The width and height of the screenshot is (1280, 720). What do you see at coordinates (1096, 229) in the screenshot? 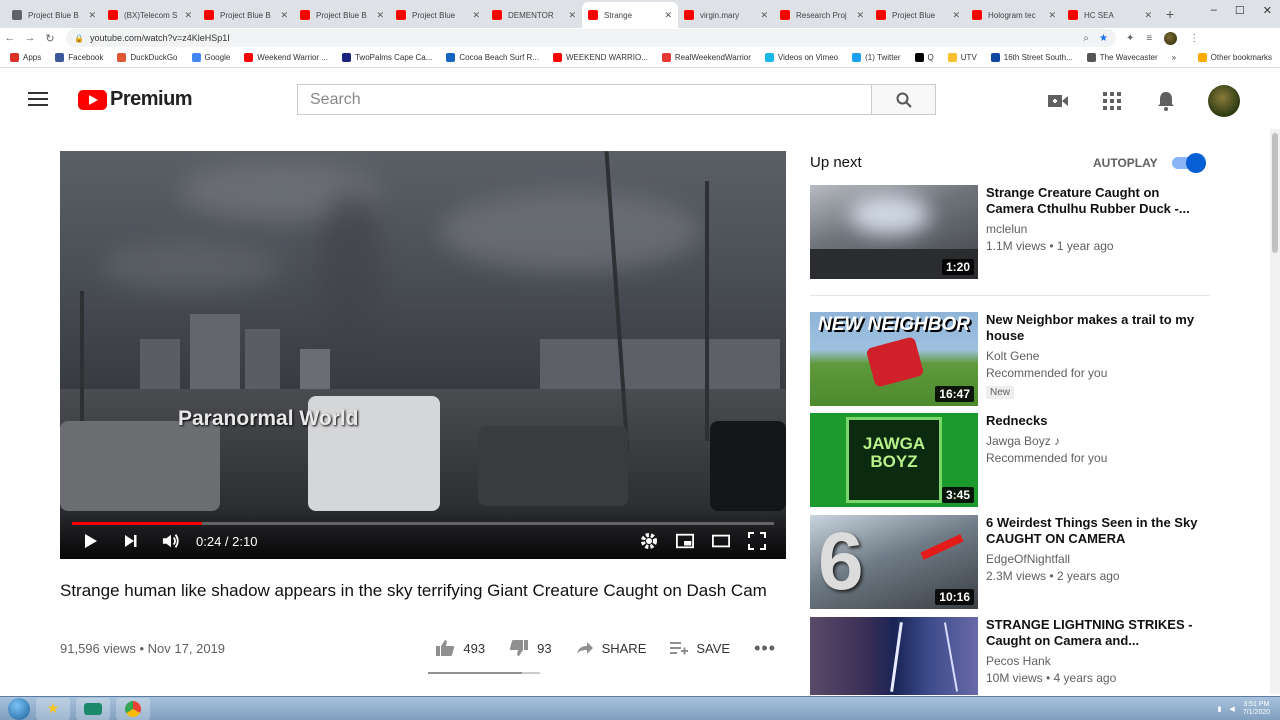
I see `rec-channel: mclelun` at bounding box center [1096, 229].